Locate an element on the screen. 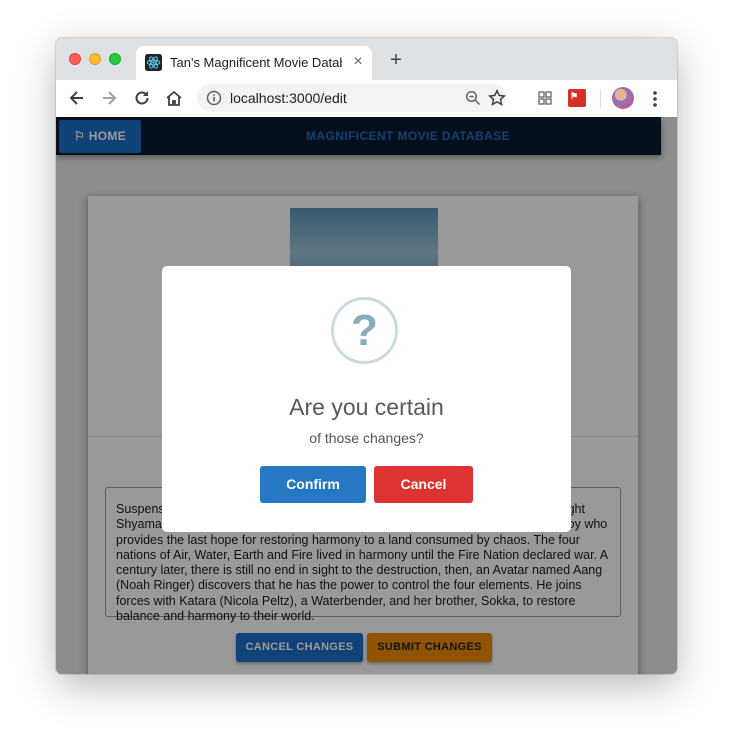 This screenshot has height=748, width=733. dialog-text: of those changes? is located at coordinates (366, 438).